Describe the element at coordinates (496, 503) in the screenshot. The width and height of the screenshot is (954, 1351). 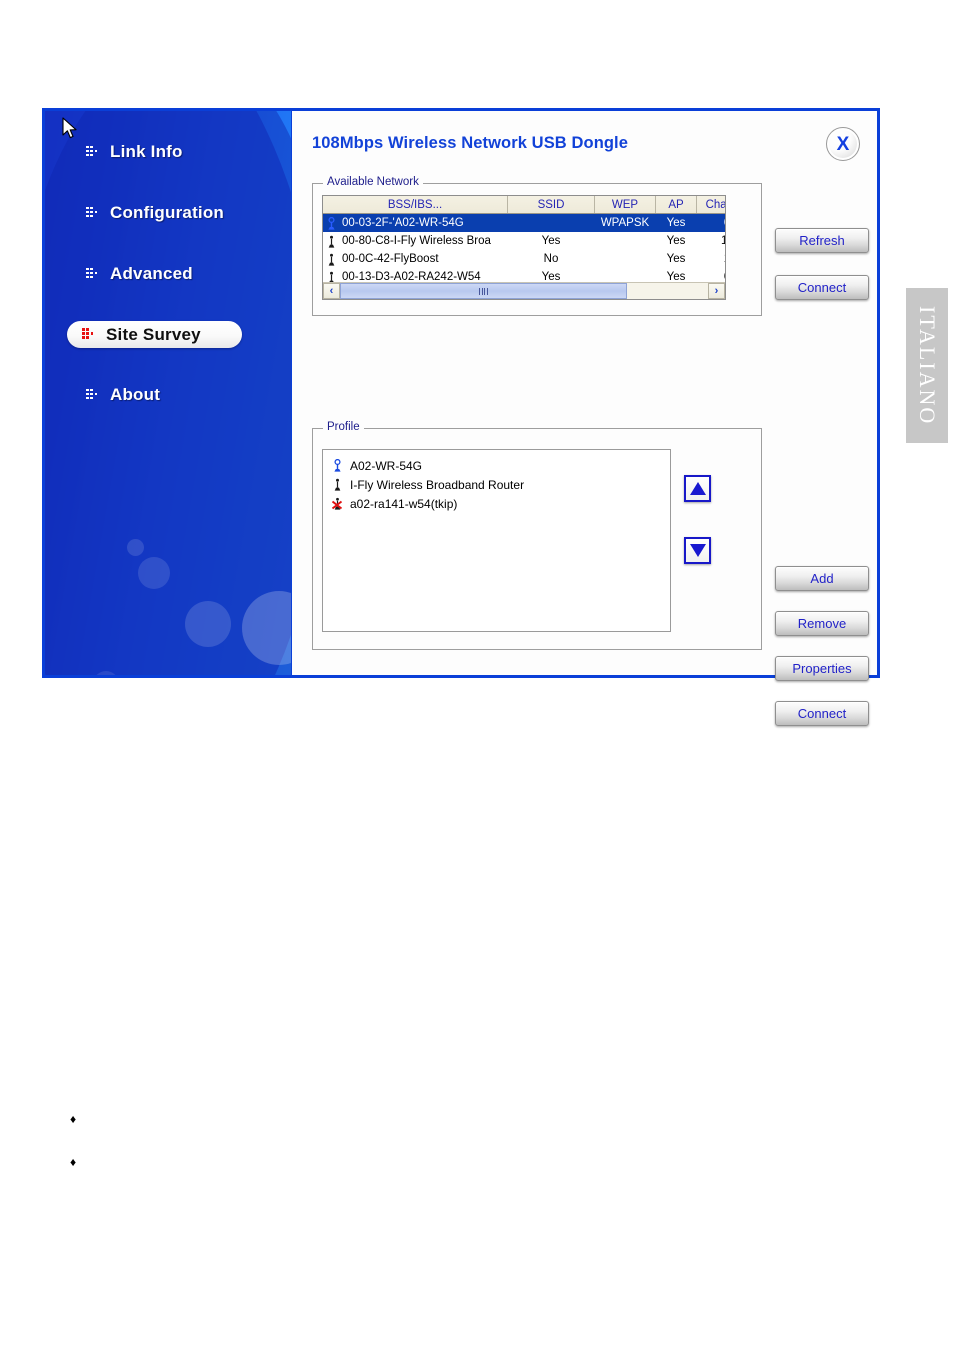
I see `list-item: a02-ra141-w54(tkip)` at that location.